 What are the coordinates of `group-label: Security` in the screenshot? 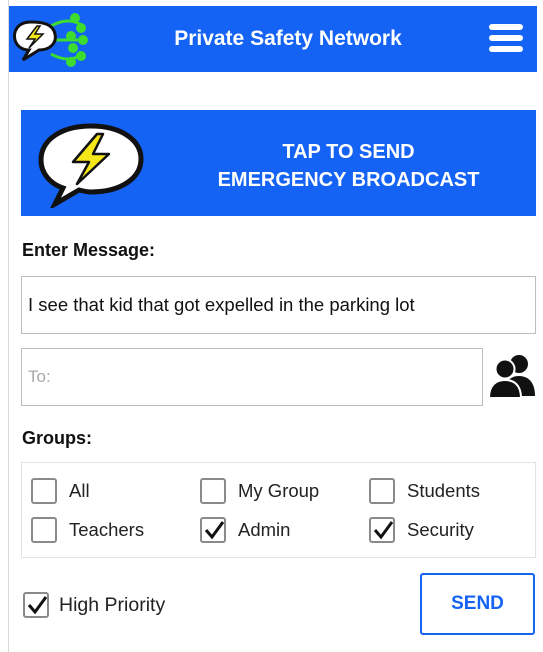 It's located at (440, 529).